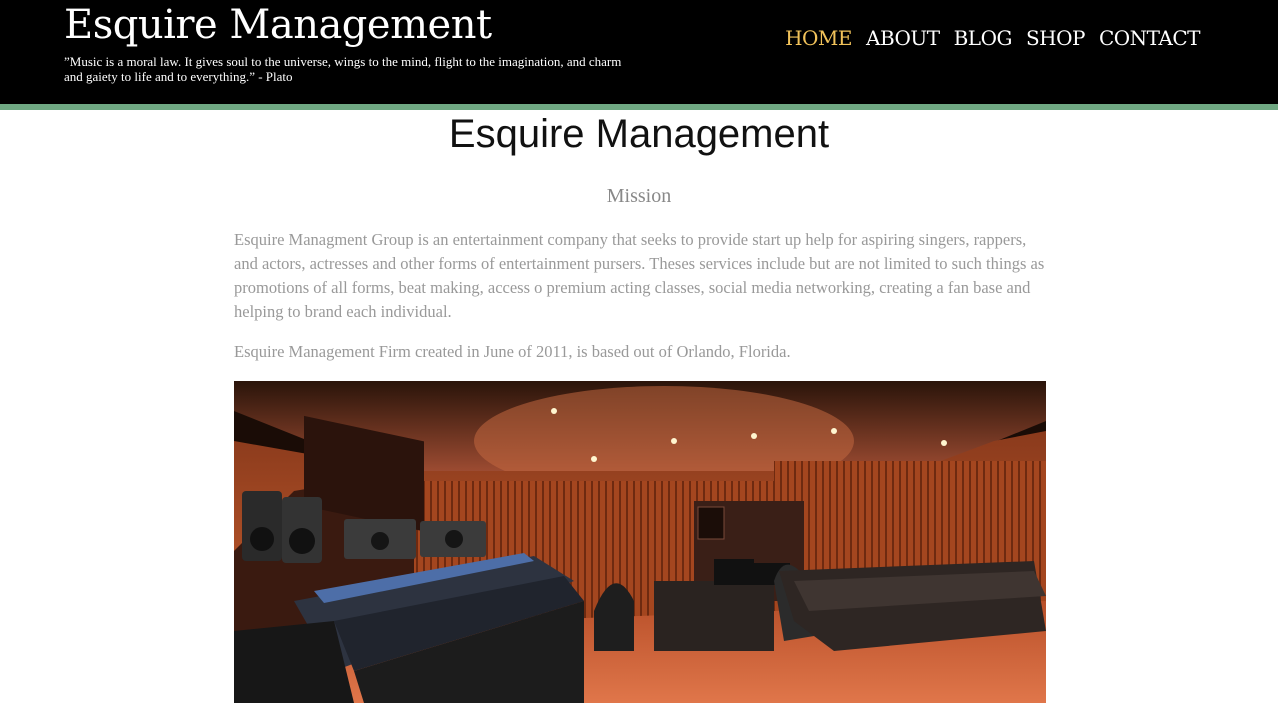  What do you see at coordinates (983, 38) in the screenshot?
I see `nav-blog: BLOG` at bounding box center [983, 38].